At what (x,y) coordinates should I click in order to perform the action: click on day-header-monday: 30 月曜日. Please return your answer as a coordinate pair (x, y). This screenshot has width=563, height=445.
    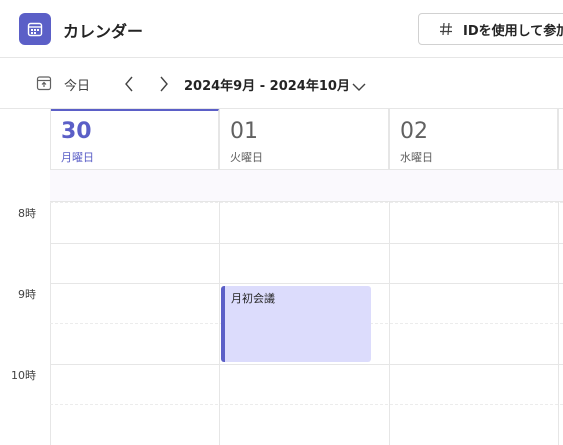
    Looking at the image, I should click on (135, 139).